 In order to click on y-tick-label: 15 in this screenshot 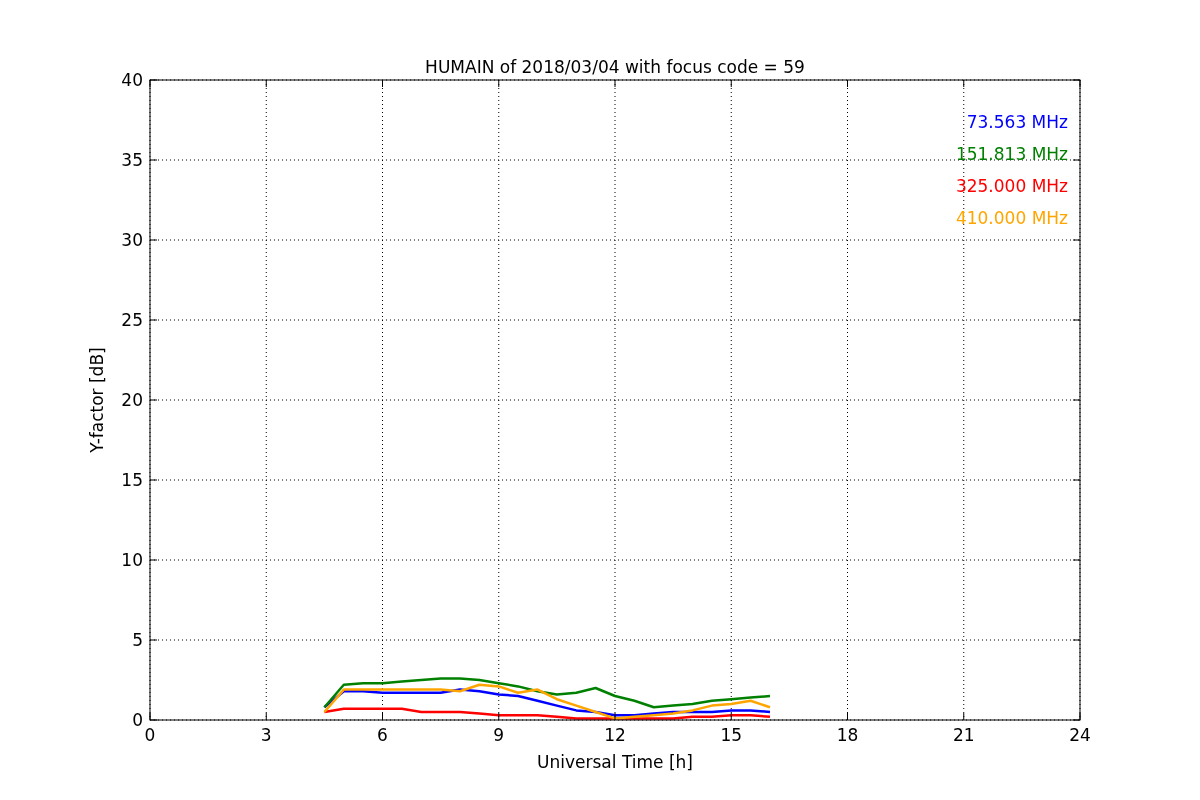, I will do `click(132, 480)`.